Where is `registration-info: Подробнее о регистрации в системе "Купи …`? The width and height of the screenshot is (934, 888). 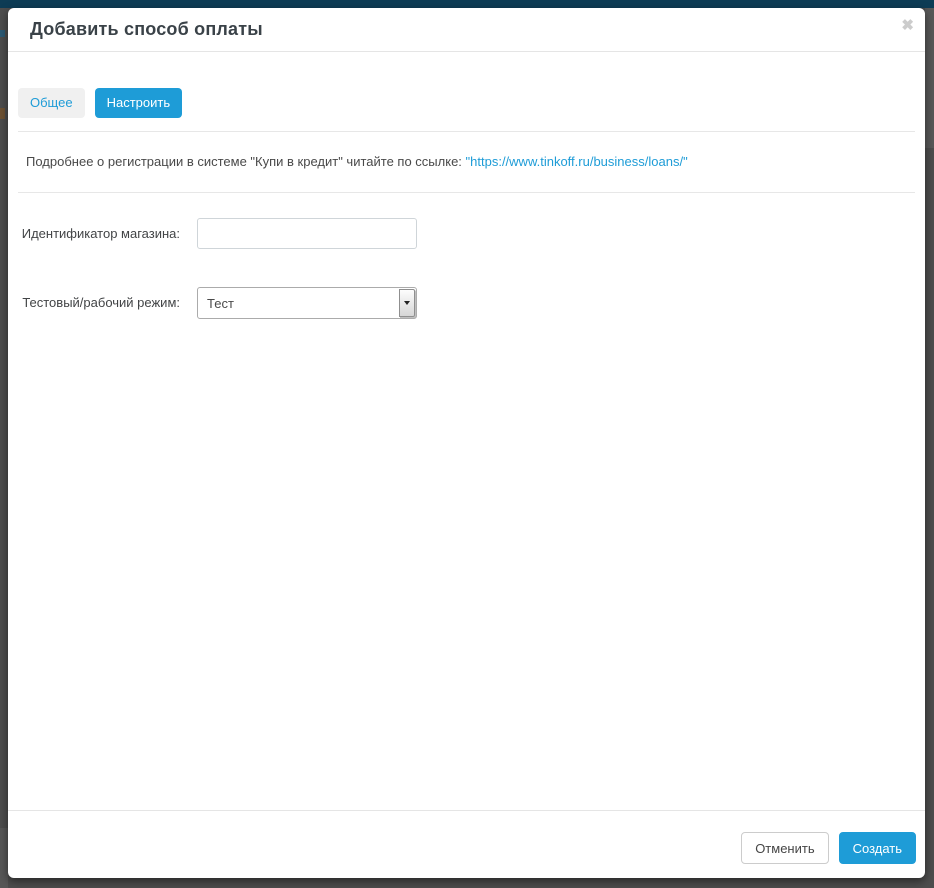
registration-info: Подробнее о регистрации в системе "Купи … is located at coordinates (466, 162).